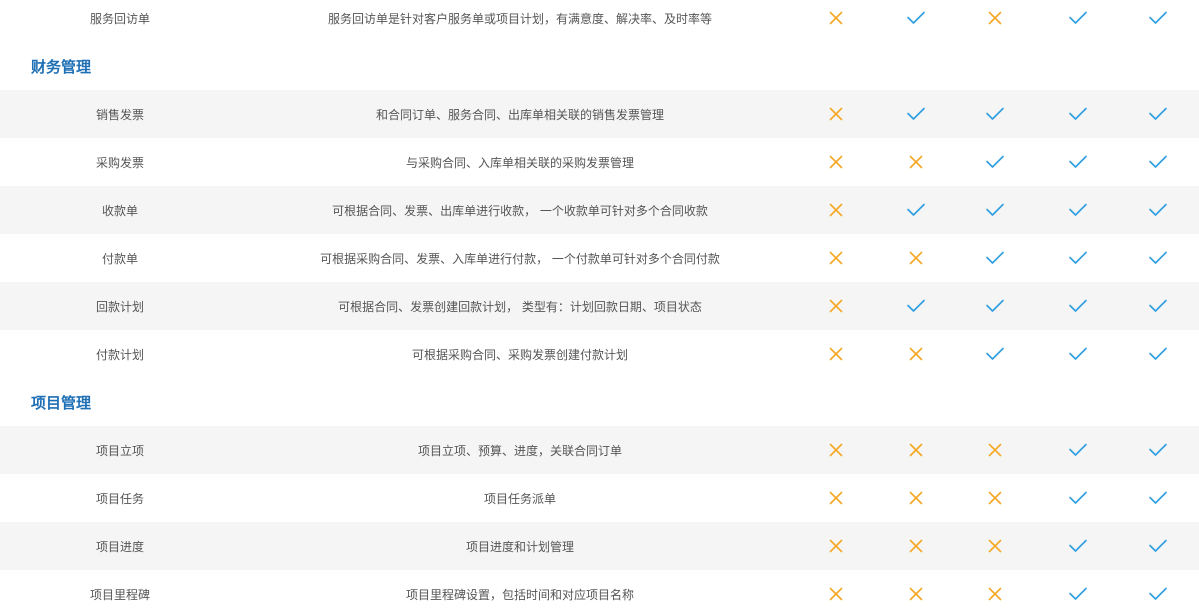 The height and width of the screenshot is (616, 1199). I want to click on table-row: 采购发票 与采购合同、入库单相关联的采购发票管理, so click(599, 162).